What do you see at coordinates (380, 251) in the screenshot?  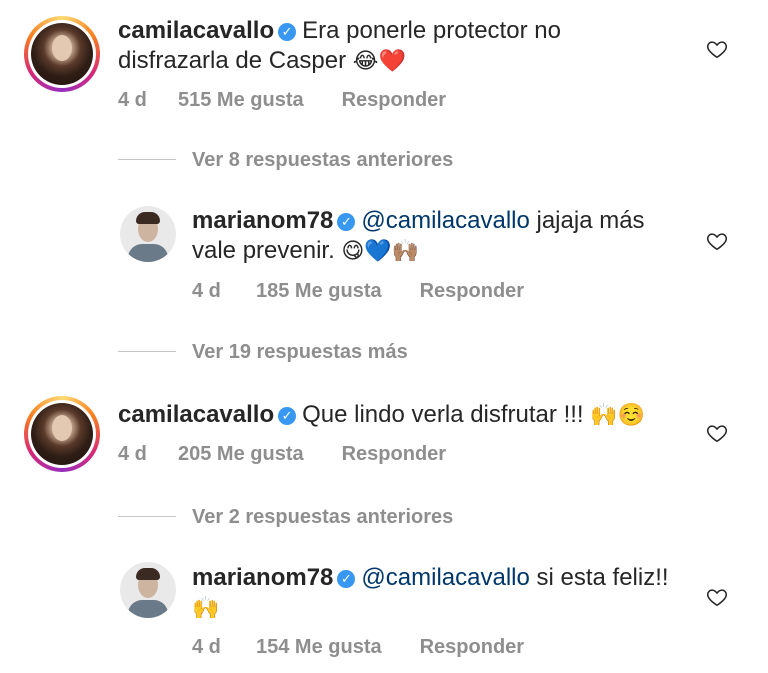 I see `comment-emojis: 😋💙🙌🏽` at bounding box center [380, 251].